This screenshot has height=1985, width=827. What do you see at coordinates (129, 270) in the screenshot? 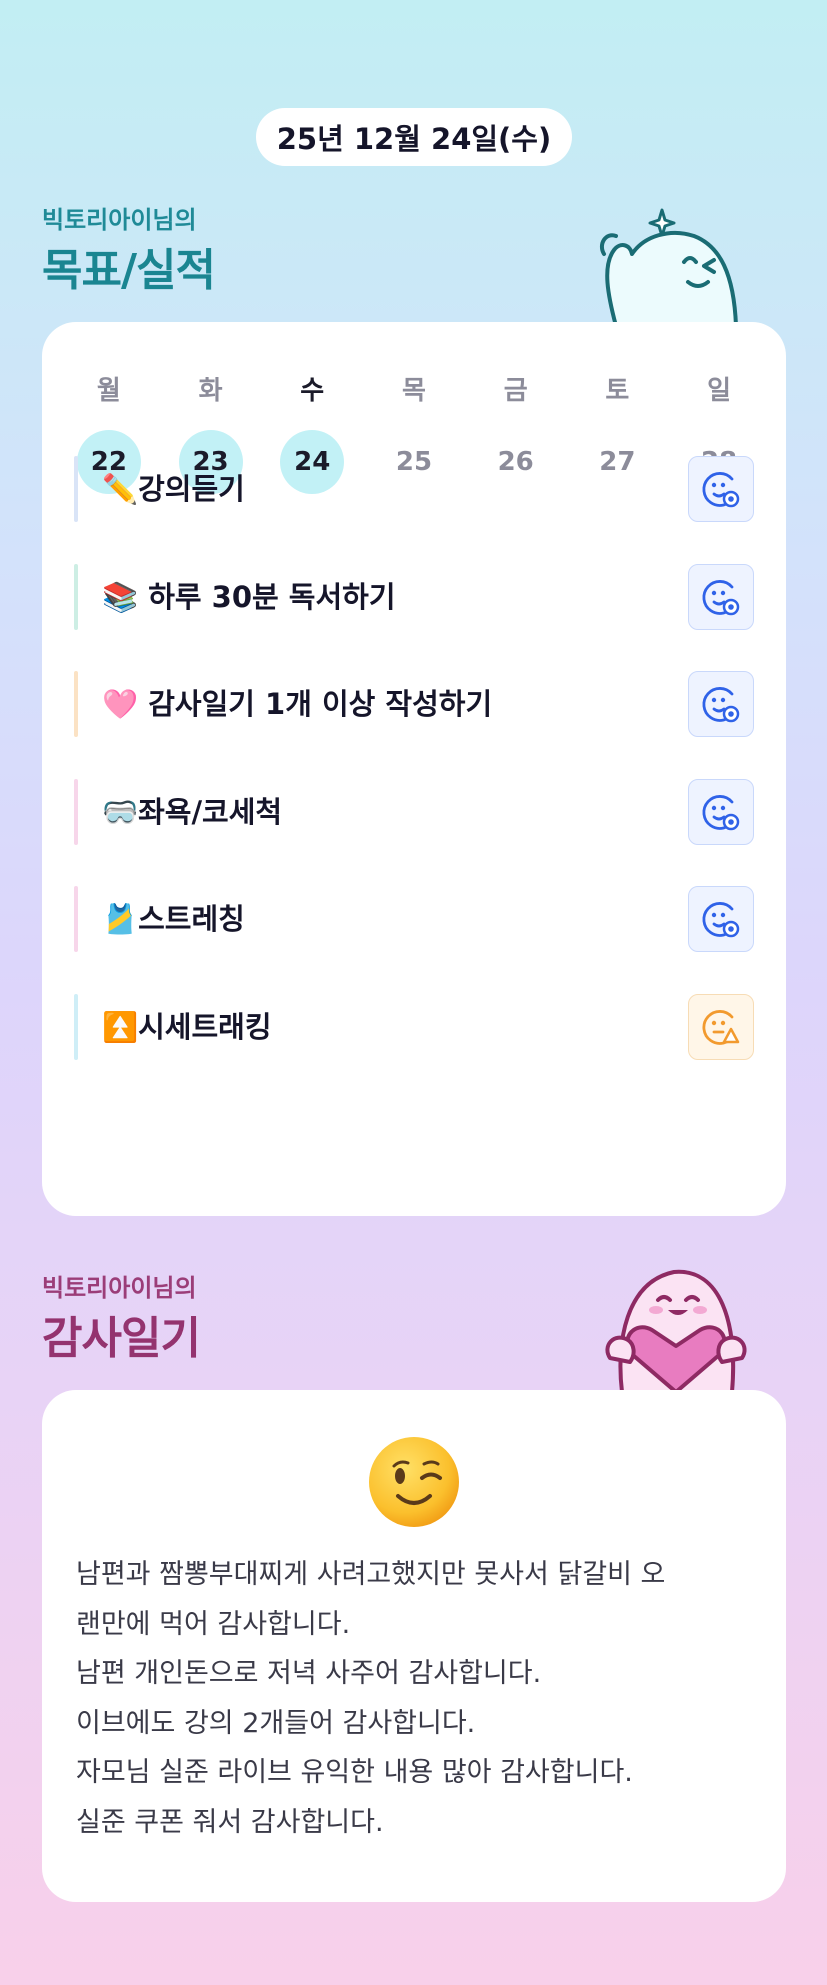
I see `goals-section-title: 목표/실적` at bounding box center [129, 270].